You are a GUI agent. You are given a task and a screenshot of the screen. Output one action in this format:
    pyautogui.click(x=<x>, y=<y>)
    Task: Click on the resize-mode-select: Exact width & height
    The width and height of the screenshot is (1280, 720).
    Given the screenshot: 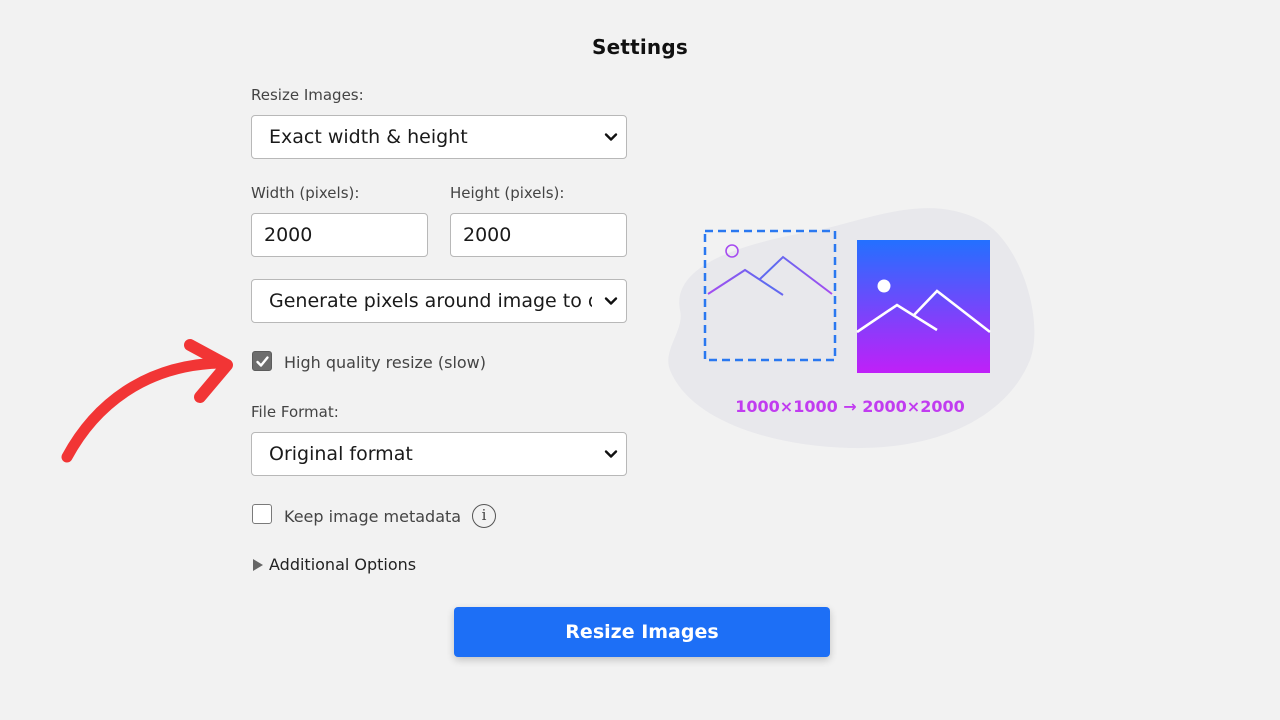 What is the action you would take?
    pyautogui.click(x=439, y=137)
    